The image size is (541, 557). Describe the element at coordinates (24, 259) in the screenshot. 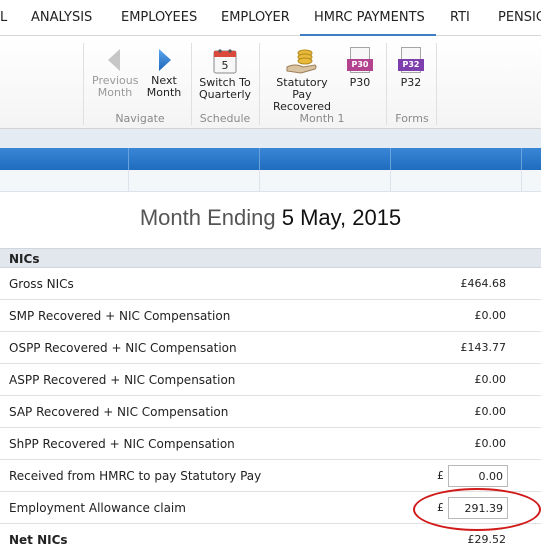

I see `nics-section-title: NICs` at that location.